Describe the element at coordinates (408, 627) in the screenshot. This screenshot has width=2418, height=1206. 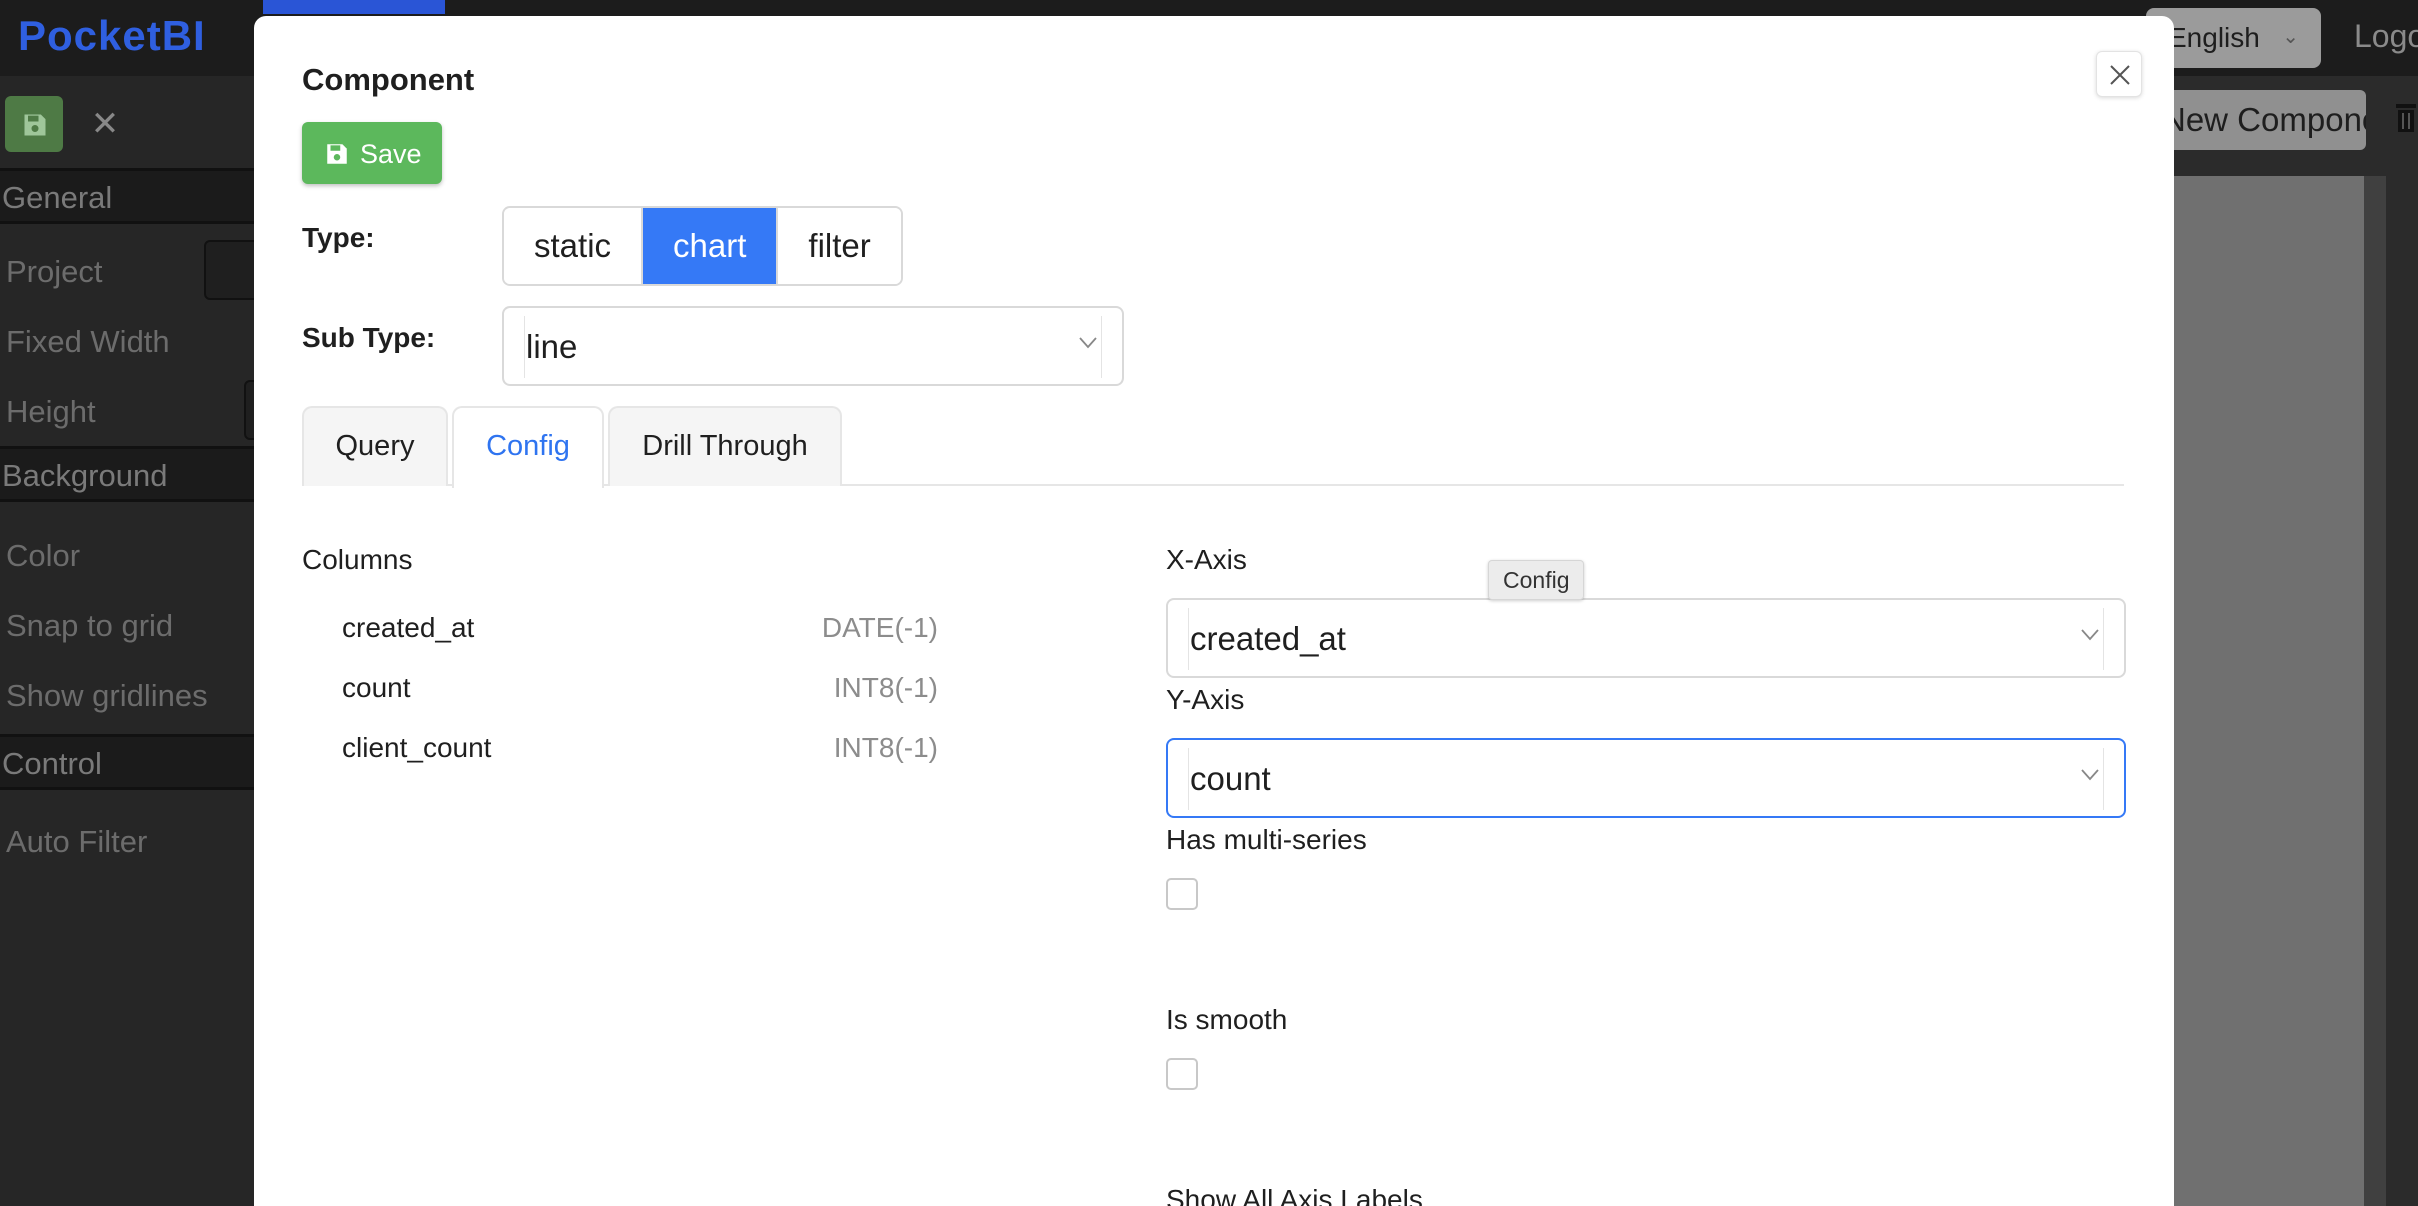
I see `column-name: created_at` at that location.